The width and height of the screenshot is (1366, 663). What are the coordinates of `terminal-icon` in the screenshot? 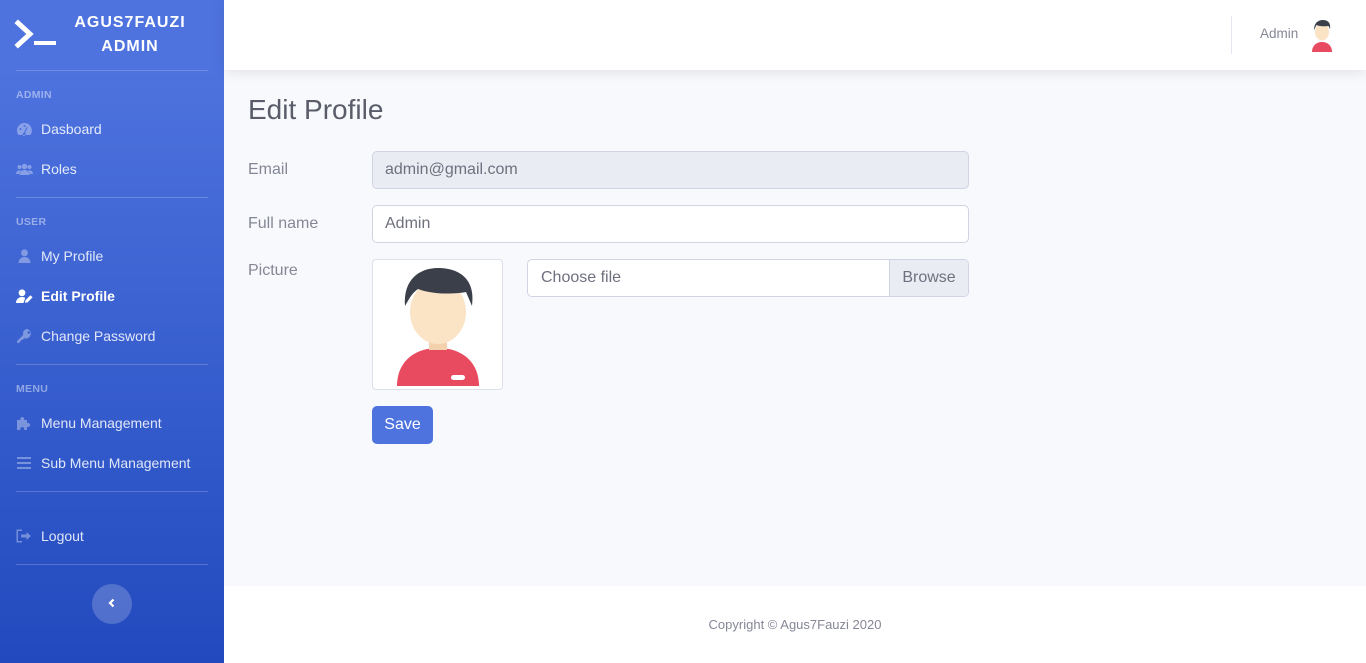 It's located at (36, 35).